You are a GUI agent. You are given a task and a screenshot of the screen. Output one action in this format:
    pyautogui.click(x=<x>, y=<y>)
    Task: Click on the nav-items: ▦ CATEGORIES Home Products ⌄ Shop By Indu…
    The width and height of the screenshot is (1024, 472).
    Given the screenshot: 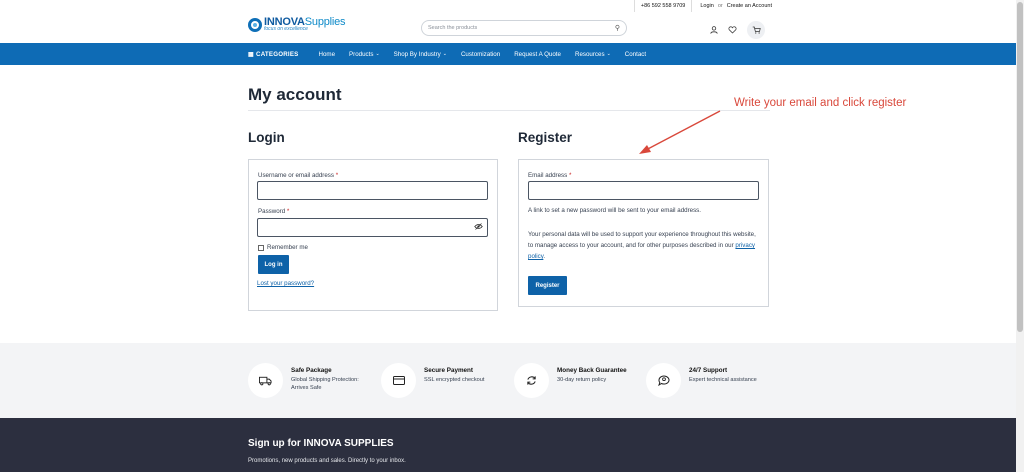 What is the action you would take?
    pyautogui.click(x=454, y=54)
    